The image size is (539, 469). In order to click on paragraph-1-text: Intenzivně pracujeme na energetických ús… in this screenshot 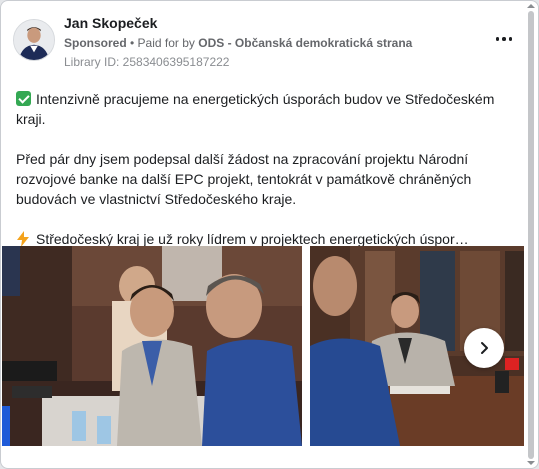, I will do `click(255, 109)`.